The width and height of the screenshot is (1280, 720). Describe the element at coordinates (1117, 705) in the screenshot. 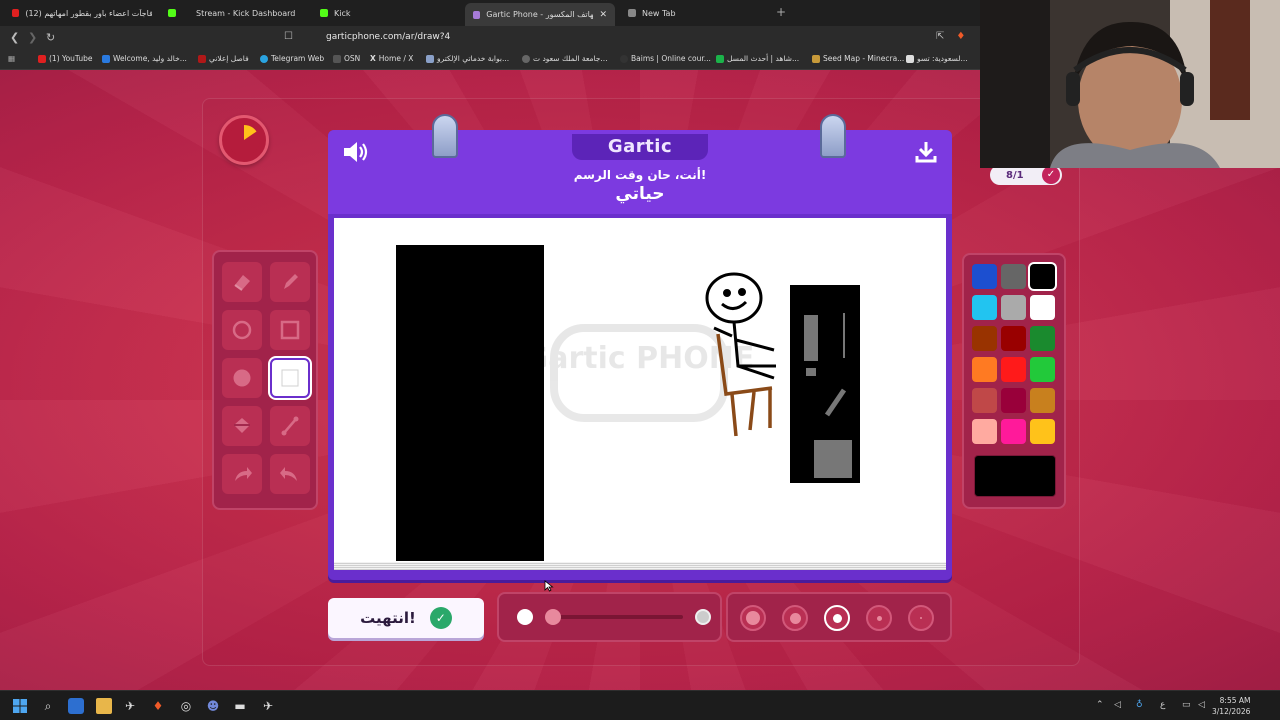

I see `speaker-tray-icon: ◁` at that location.